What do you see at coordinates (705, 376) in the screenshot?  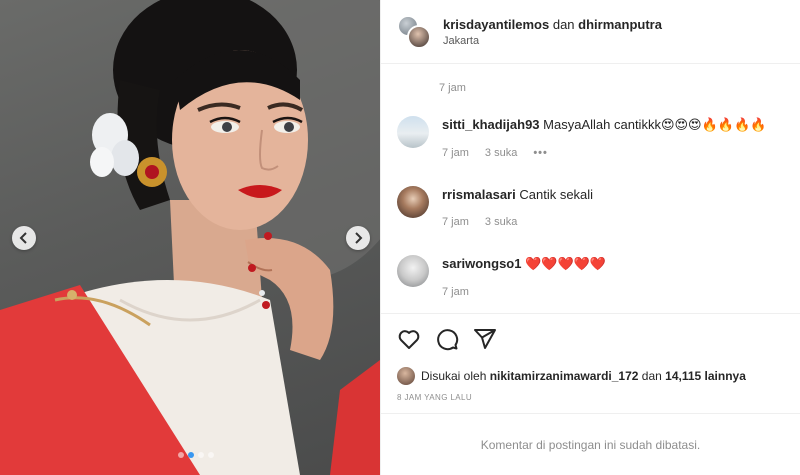 I see `likes-count-link: 14,115 lainnya` at bounding box center [705, 376].